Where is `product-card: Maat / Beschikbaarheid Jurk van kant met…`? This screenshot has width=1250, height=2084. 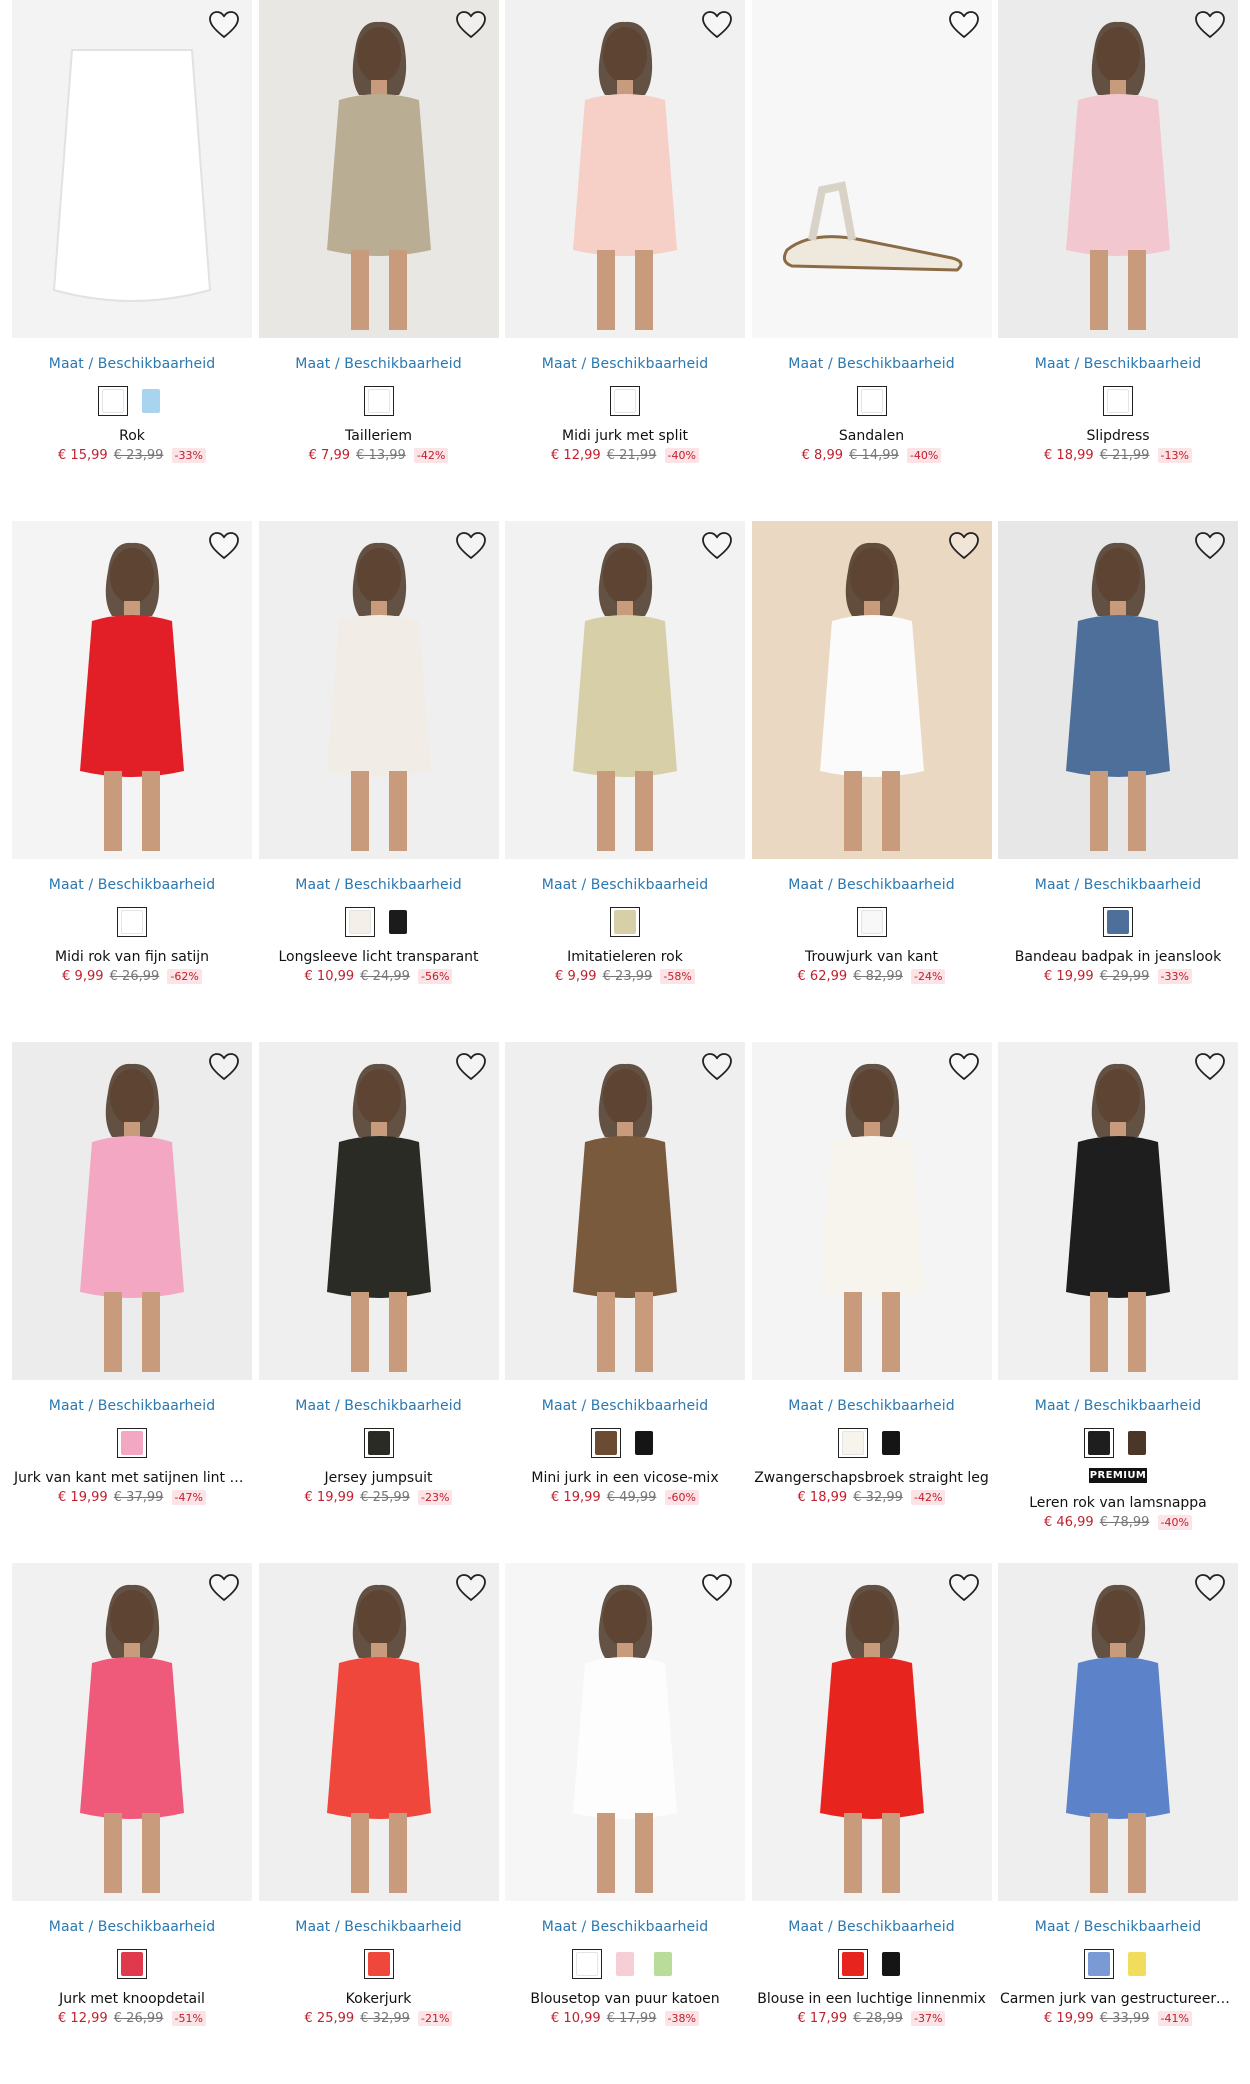 product-card: Maat / Beschikbaarheid Jurk van kant met… is located at coordinates (132, 1302).